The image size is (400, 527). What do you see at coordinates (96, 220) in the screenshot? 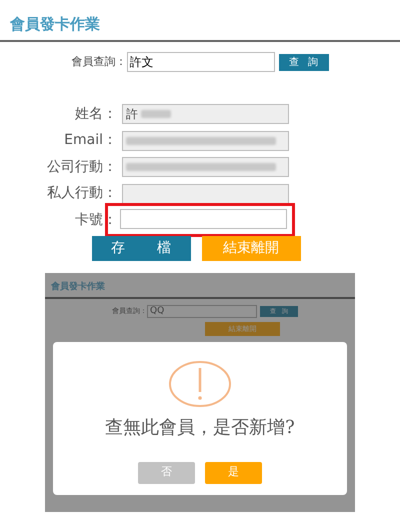
I see `field-label: 卡號：` at bounding box center [96, 220].